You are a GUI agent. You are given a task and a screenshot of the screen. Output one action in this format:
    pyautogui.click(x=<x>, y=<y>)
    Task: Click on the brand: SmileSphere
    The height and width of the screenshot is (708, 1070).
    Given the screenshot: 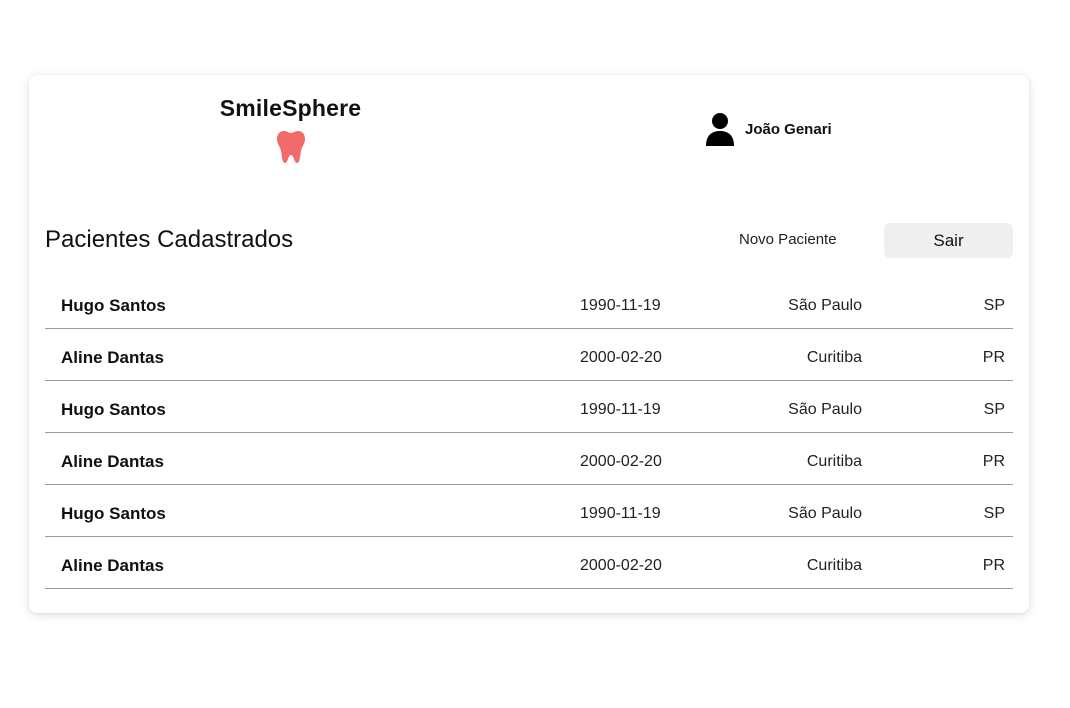 What is the action you would take?
    pyautogui.click(x=290, y=129)
    